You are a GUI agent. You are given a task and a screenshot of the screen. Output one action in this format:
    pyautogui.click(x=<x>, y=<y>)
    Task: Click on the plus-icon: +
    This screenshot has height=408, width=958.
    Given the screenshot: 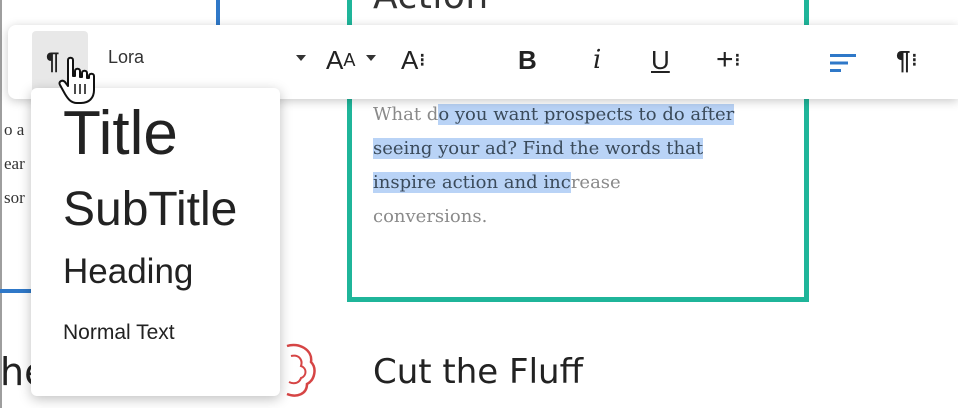 What is the action you would take?
    pyautogui.click(x=725, y=59)
    